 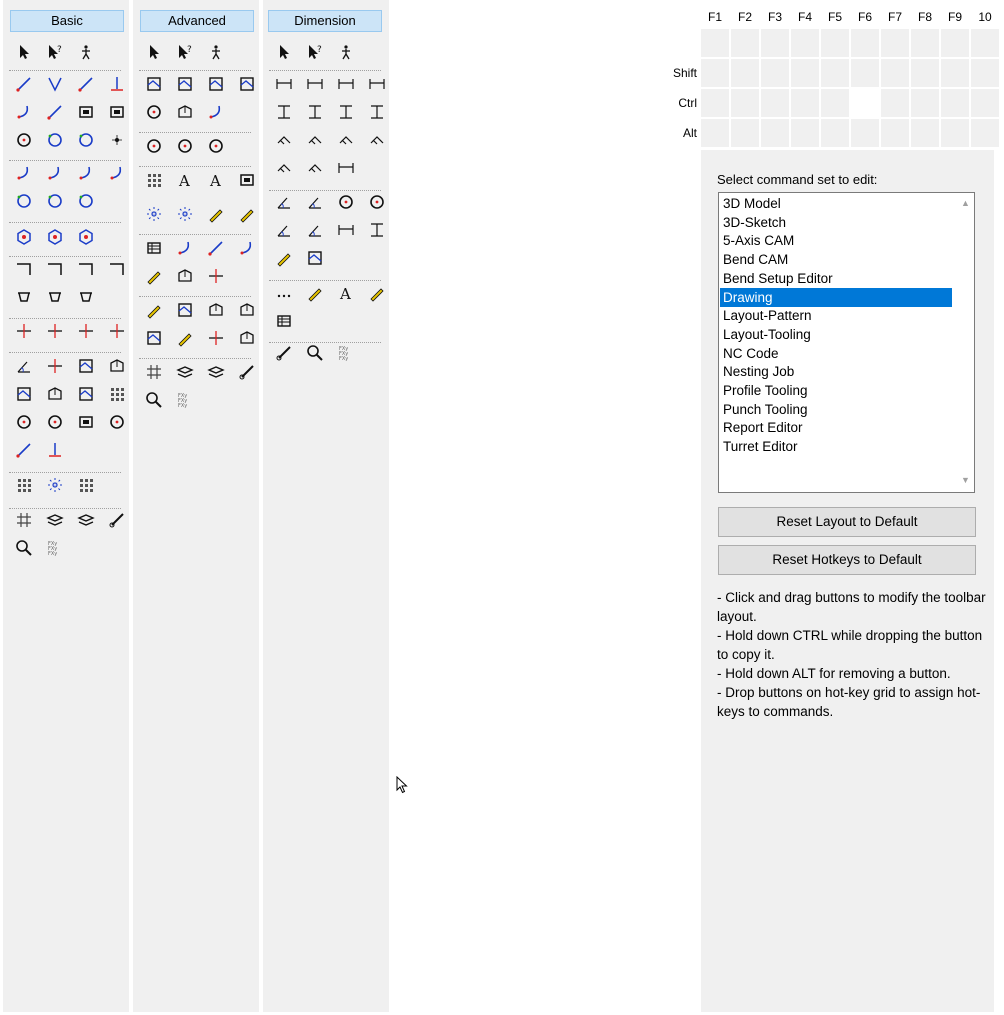 I want to click on scroll-down-icon: ▼, so click(x=965, y=480).